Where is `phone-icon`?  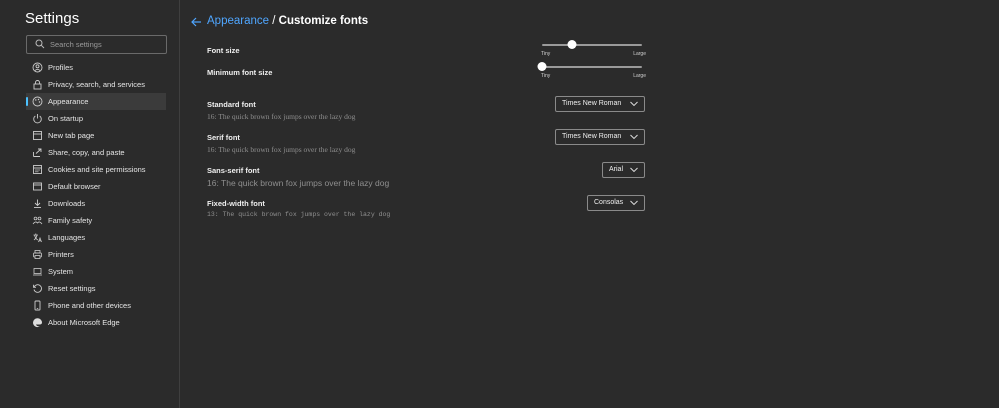
phone-icon is located at coordinates (37, 305).